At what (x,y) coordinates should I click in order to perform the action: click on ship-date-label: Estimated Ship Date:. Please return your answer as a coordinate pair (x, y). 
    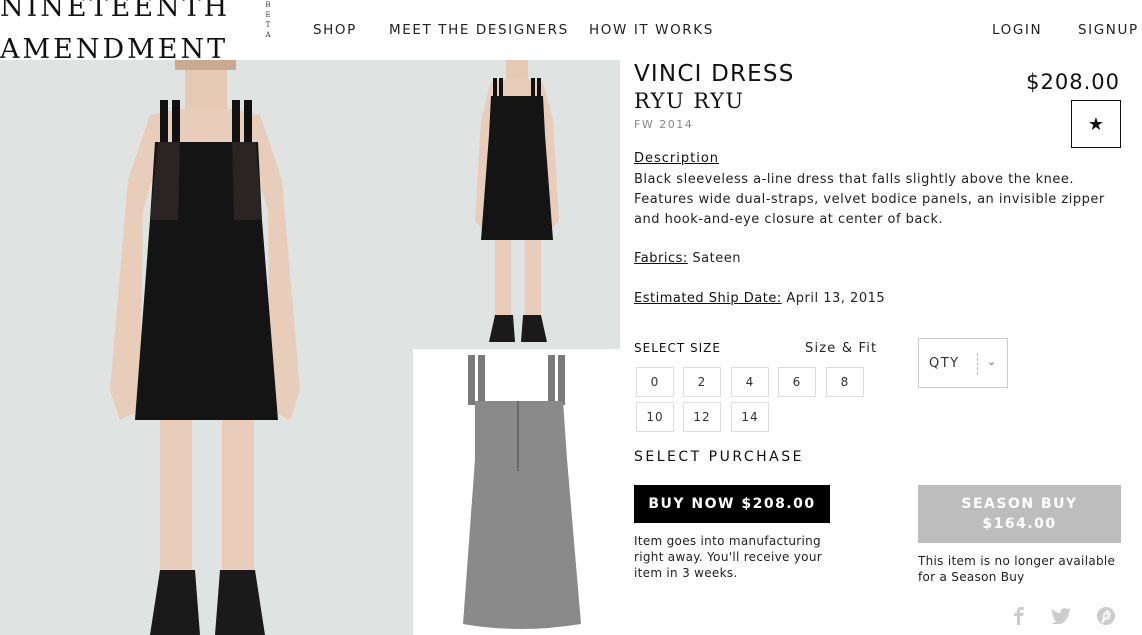
    Looking at the image, I should click on (708, 298).